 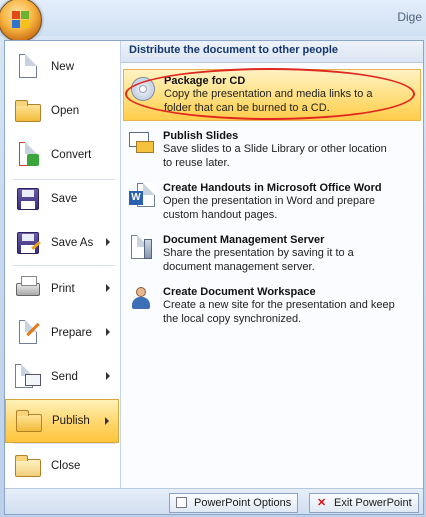 What do you see at coordinates (272, 52) in the screenshot?
I see `submenu-header: Distribute the document to other people` at bounding box center [272, 52].